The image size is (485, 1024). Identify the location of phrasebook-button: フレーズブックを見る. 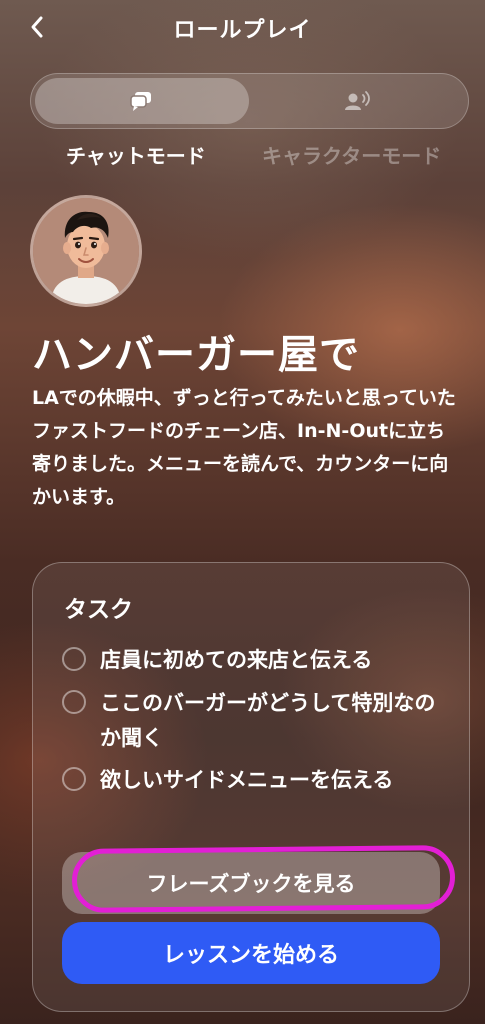
(251, 883).